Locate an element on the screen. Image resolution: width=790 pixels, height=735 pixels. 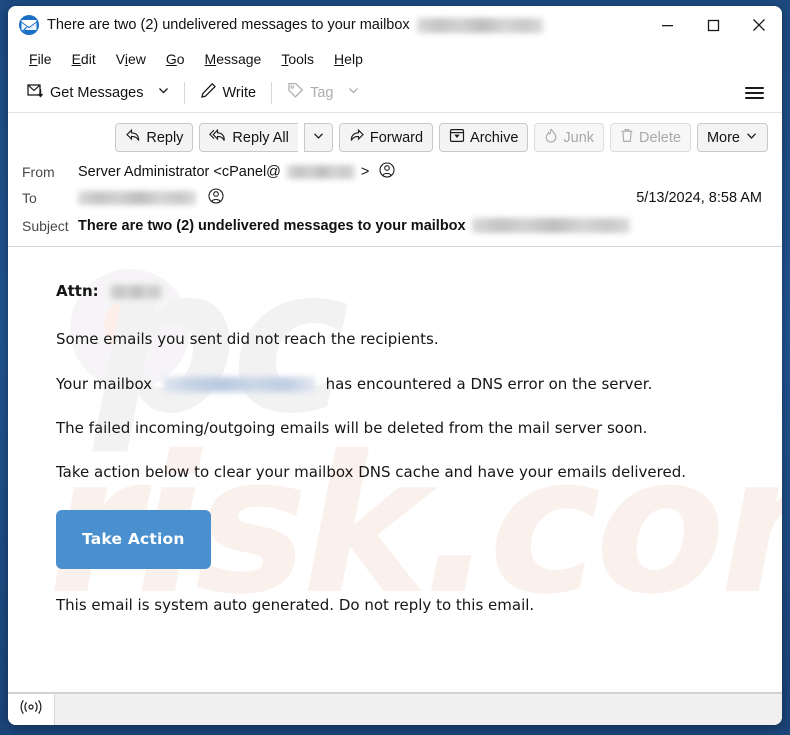
hamburger-menu-icon-bar2 is located at coordinates (754, 92).